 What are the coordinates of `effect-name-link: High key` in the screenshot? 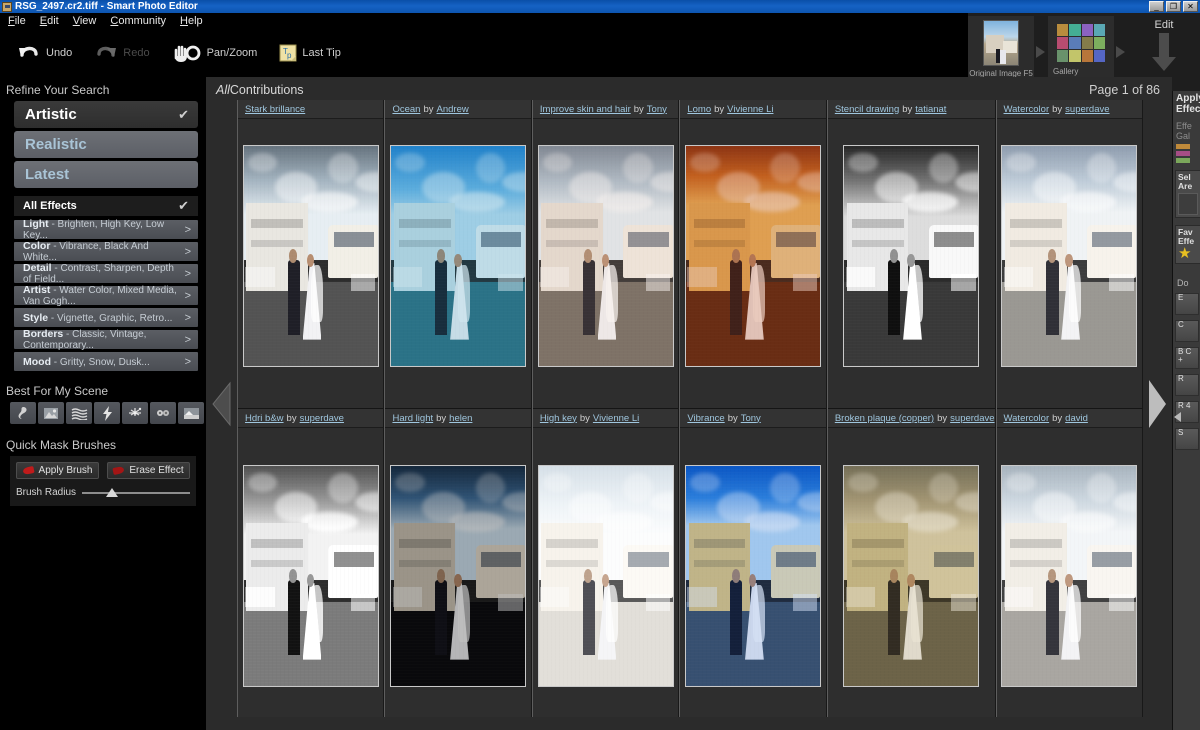 It's located at (558, 418).